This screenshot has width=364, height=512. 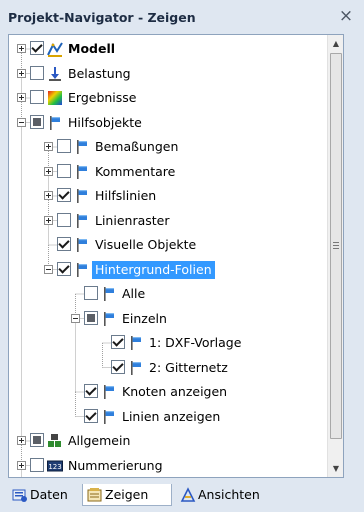 I want to click on vertical-scrollbar: ▲ ▼, so click(x=335, y=256).